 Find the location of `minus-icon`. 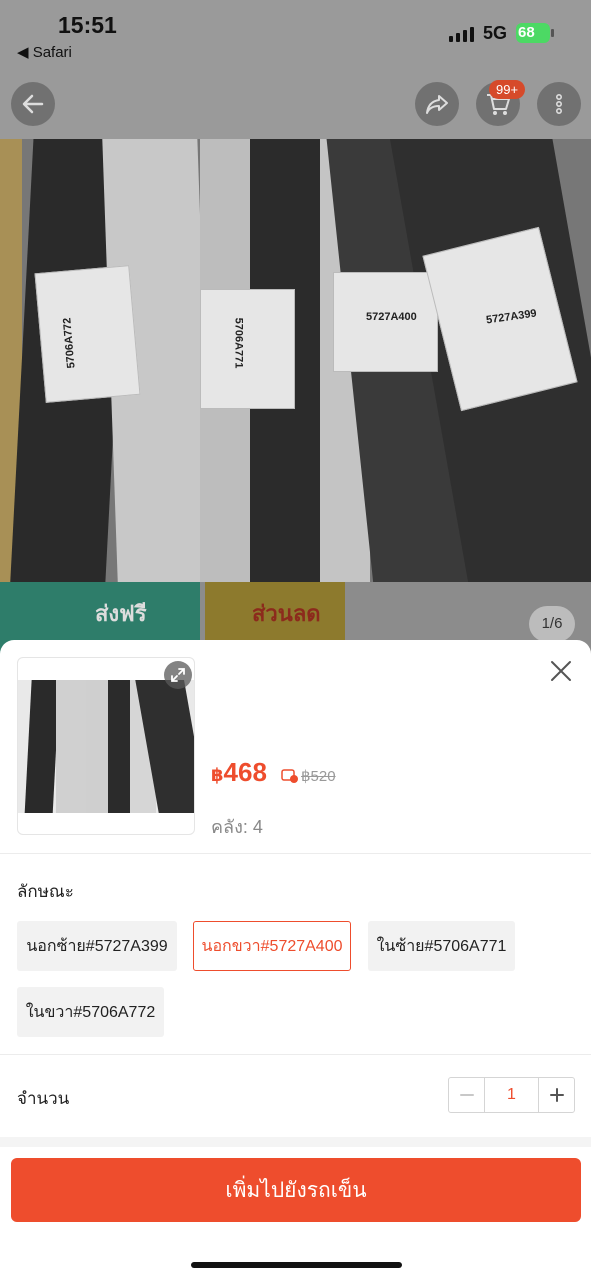

minus-icon is located at coordinates (466, 1095).